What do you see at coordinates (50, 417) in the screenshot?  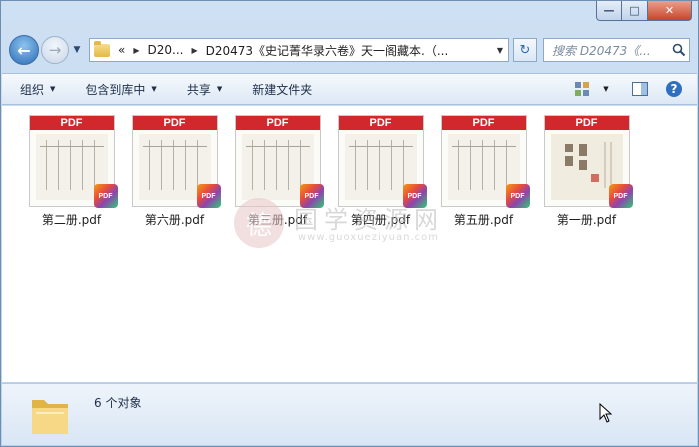 I see `folder-large-icon` at bounding box center [50, 417].